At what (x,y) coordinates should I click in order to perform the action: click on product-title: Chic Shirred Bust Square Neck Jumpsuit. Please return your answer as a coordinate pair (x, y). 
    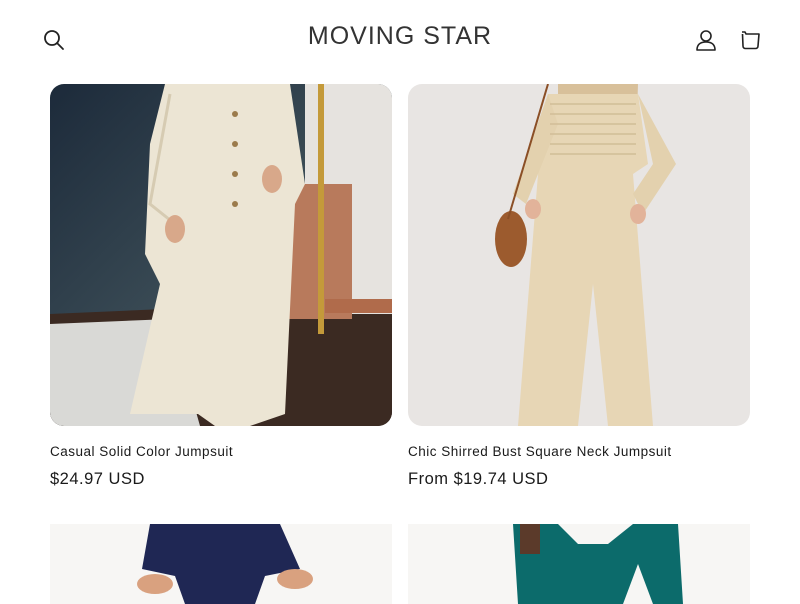
    Looking at the image, I should click on (540, 451).